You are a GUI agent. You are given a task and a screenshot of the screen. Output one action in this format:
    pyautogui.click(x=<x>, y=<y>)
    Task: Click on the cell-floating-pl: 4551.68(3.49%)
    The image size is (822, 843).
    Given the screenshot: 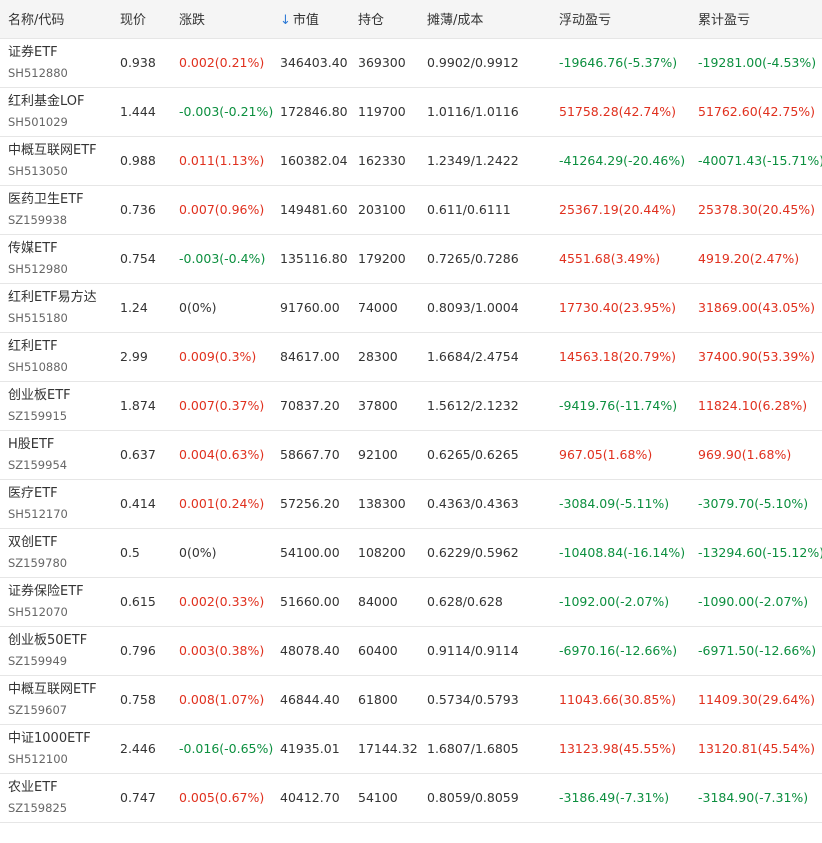 What is the action you would take?
    pyautogui.click(x=610, y=258)
    